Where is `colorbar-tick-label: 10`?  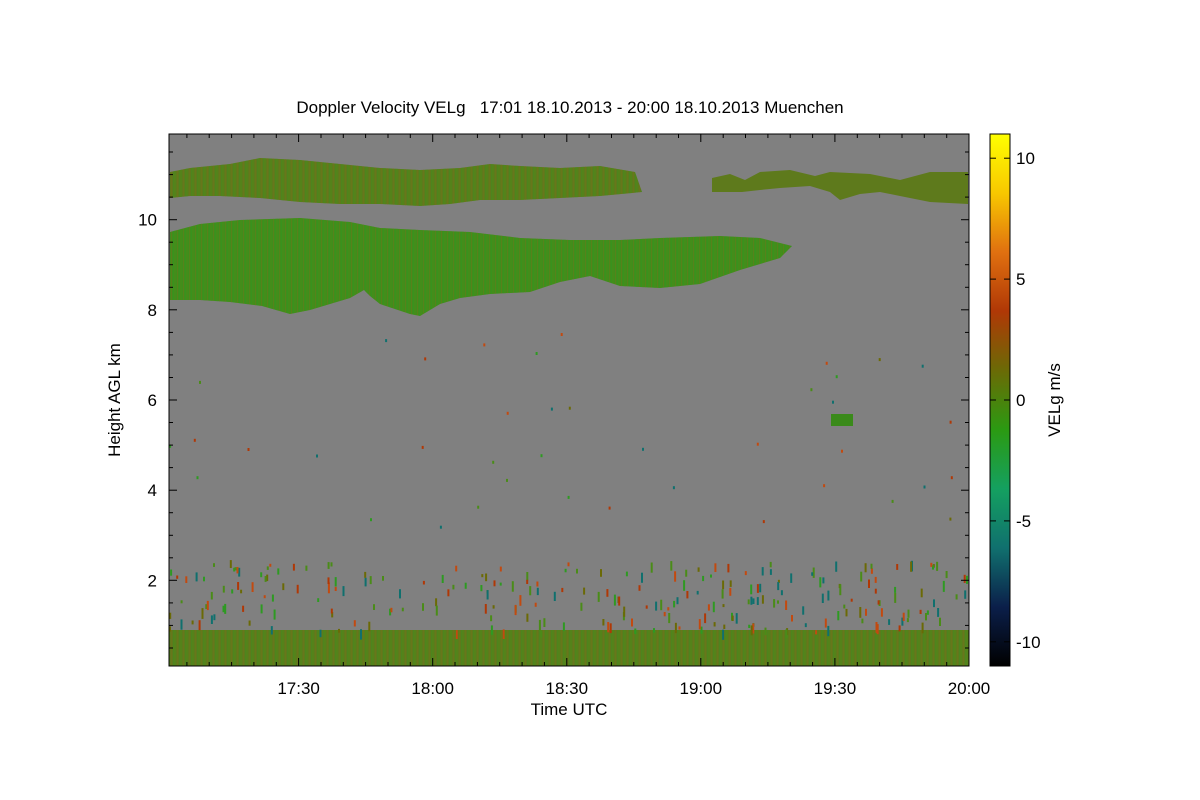 colorbar-tick-label: 10 is located at coordinates (1025, 158).